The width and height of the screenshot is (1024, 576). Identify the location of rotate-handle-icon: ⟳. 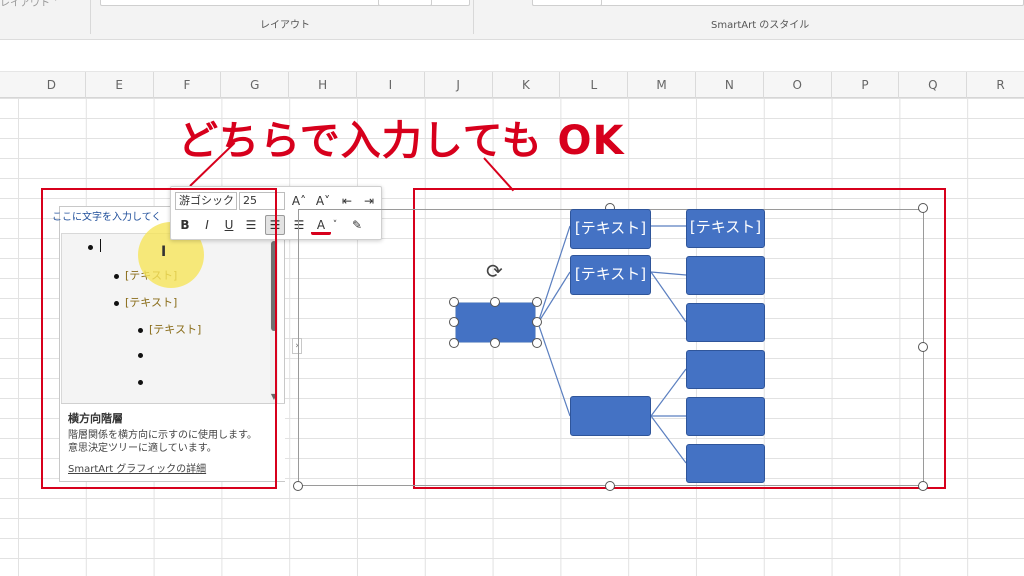
(494, 271).